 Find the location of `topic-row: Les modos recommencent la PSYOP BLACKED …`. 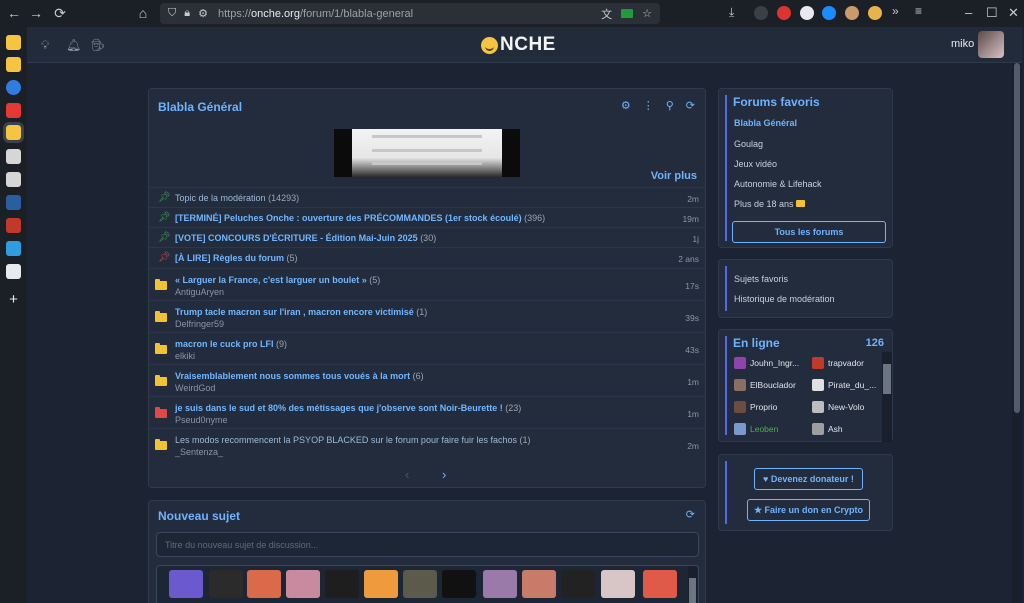

topic-row: Les modos recommencent la PSYOP BLACKED … is located at coordinates (427, 445).